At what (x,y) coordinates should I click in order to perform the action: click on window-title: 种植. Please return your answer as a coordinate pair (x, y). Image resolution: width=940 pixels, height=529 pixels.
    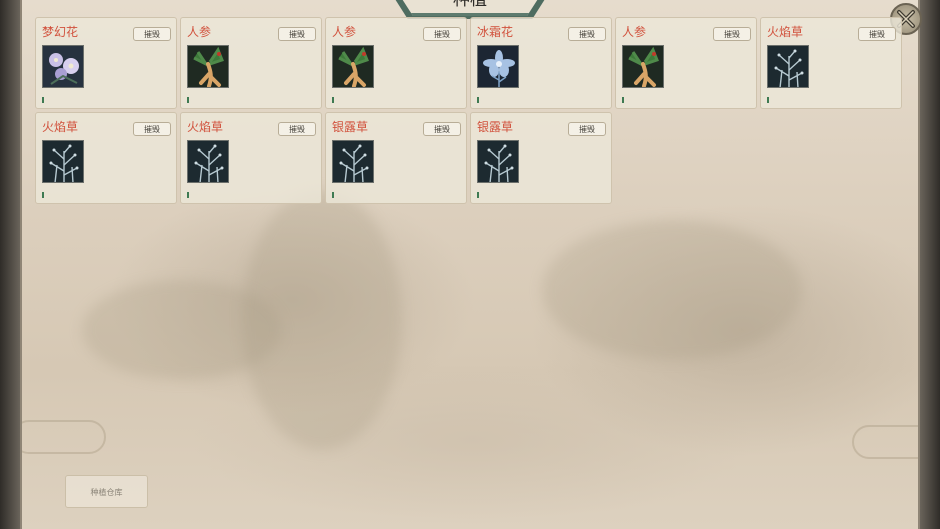
    Looking at the image, I should click on (470, 5).